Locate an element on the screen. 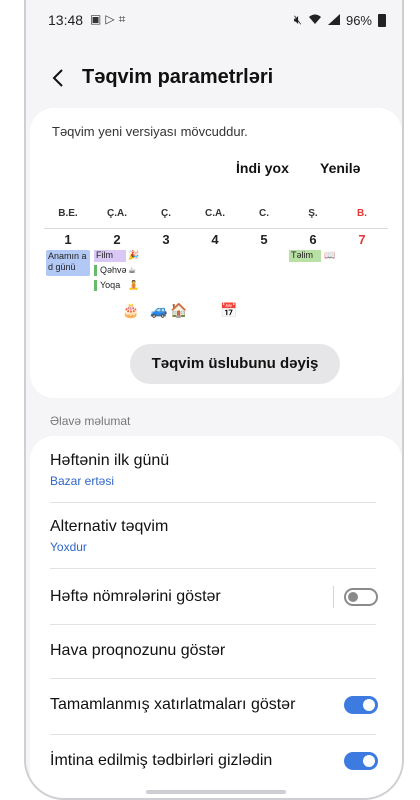 This screenshot has height=800, width=420. week-numbers-toggle is located at coordinates (361, 597).